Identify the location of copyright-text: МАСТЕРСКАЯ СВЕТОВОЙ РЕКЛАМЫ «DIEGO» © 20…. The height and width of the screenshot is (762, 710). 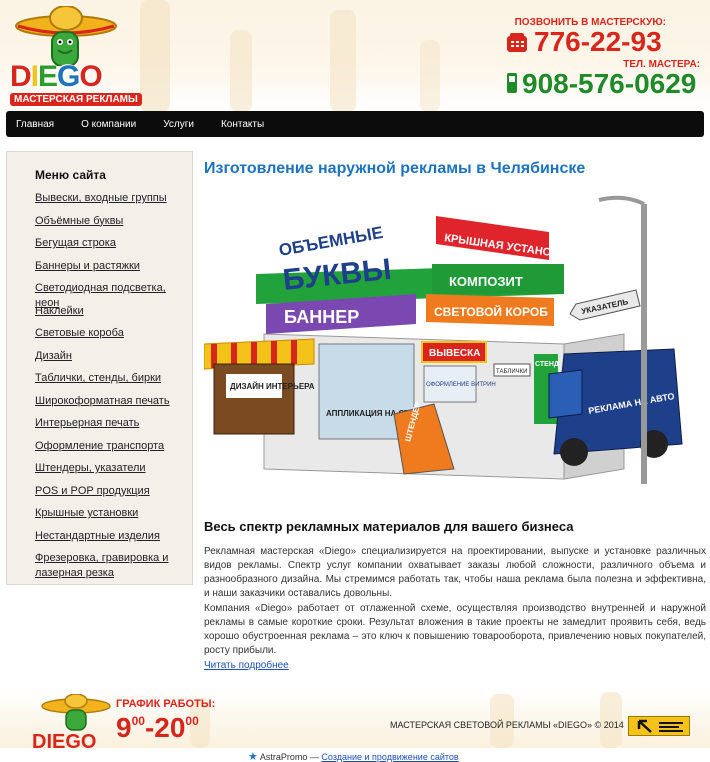
(507, 725).